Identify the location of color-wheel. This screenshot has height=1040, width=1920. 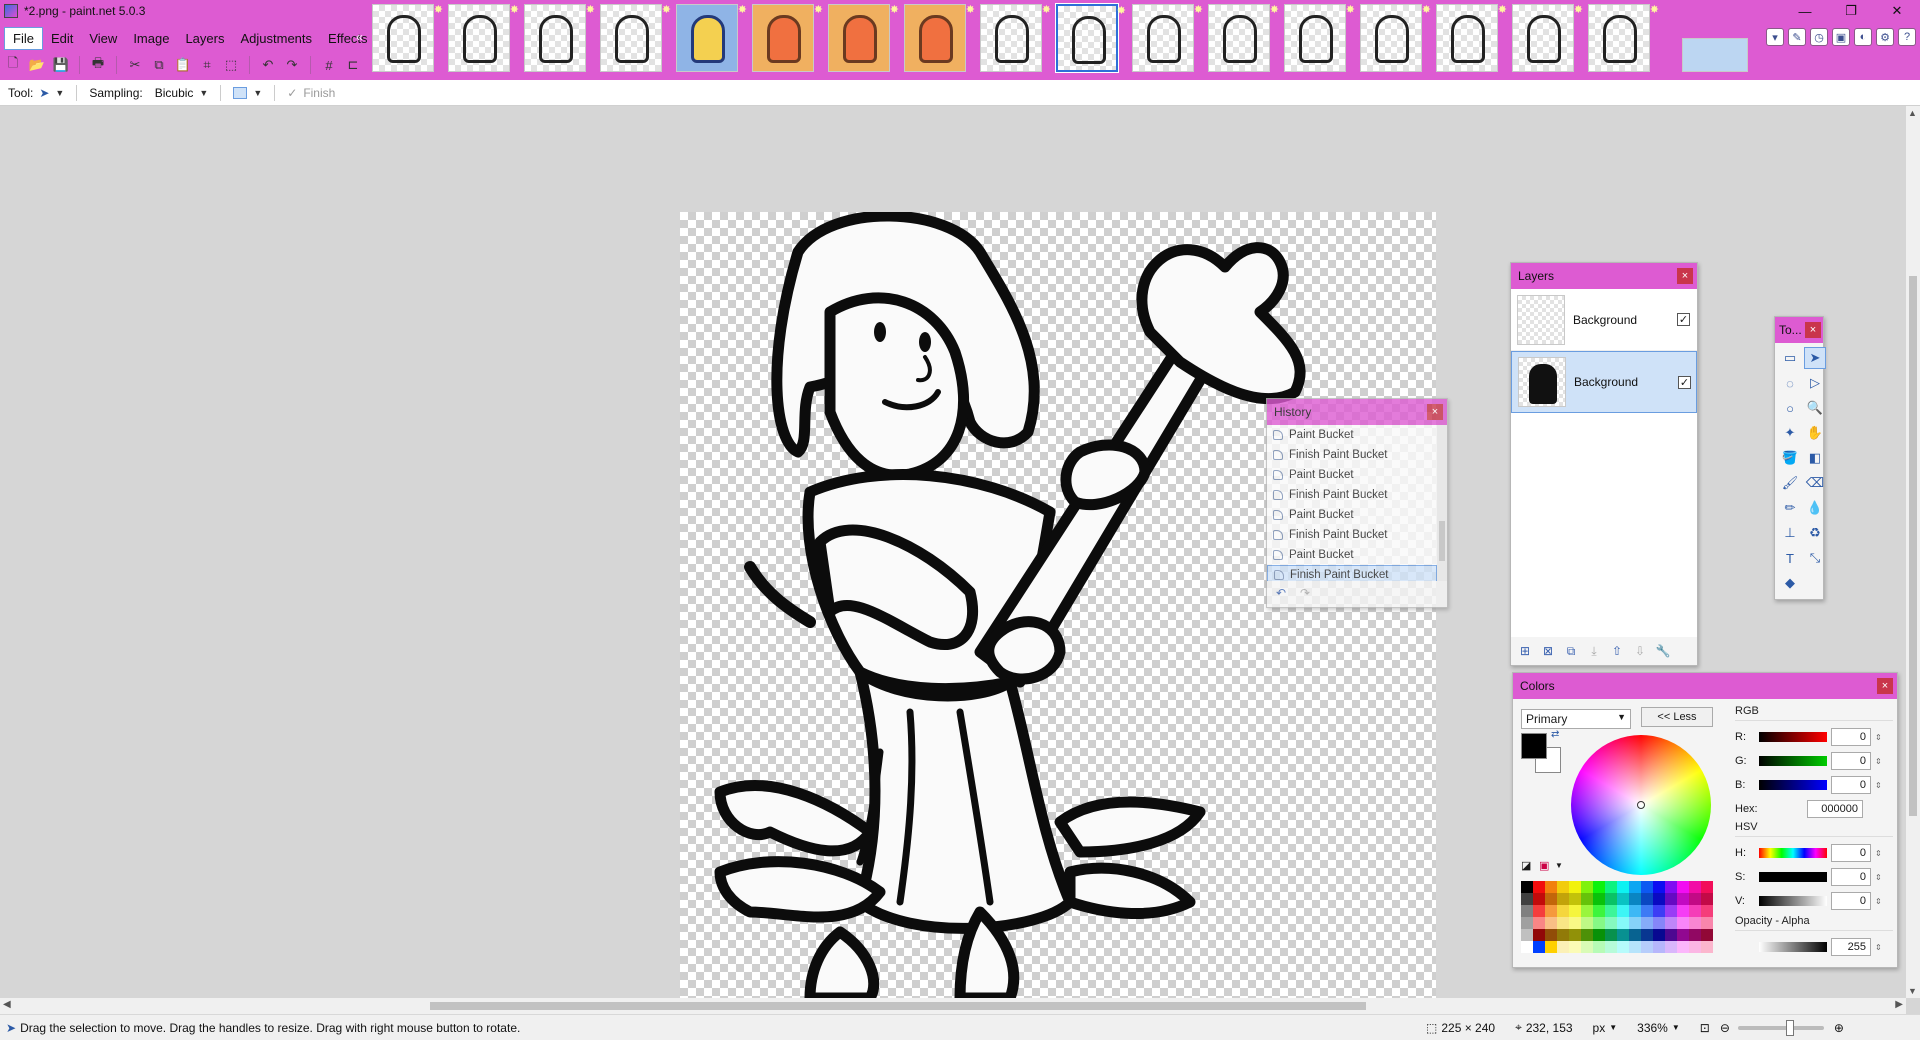
(1641, 805).